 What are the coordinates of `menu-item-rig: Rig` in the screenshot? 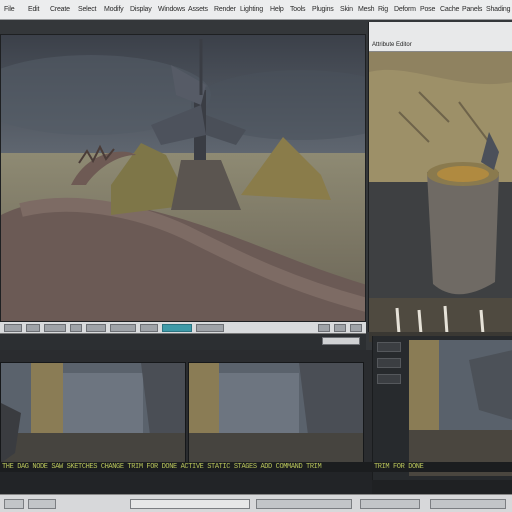 It's located at (383, 9).